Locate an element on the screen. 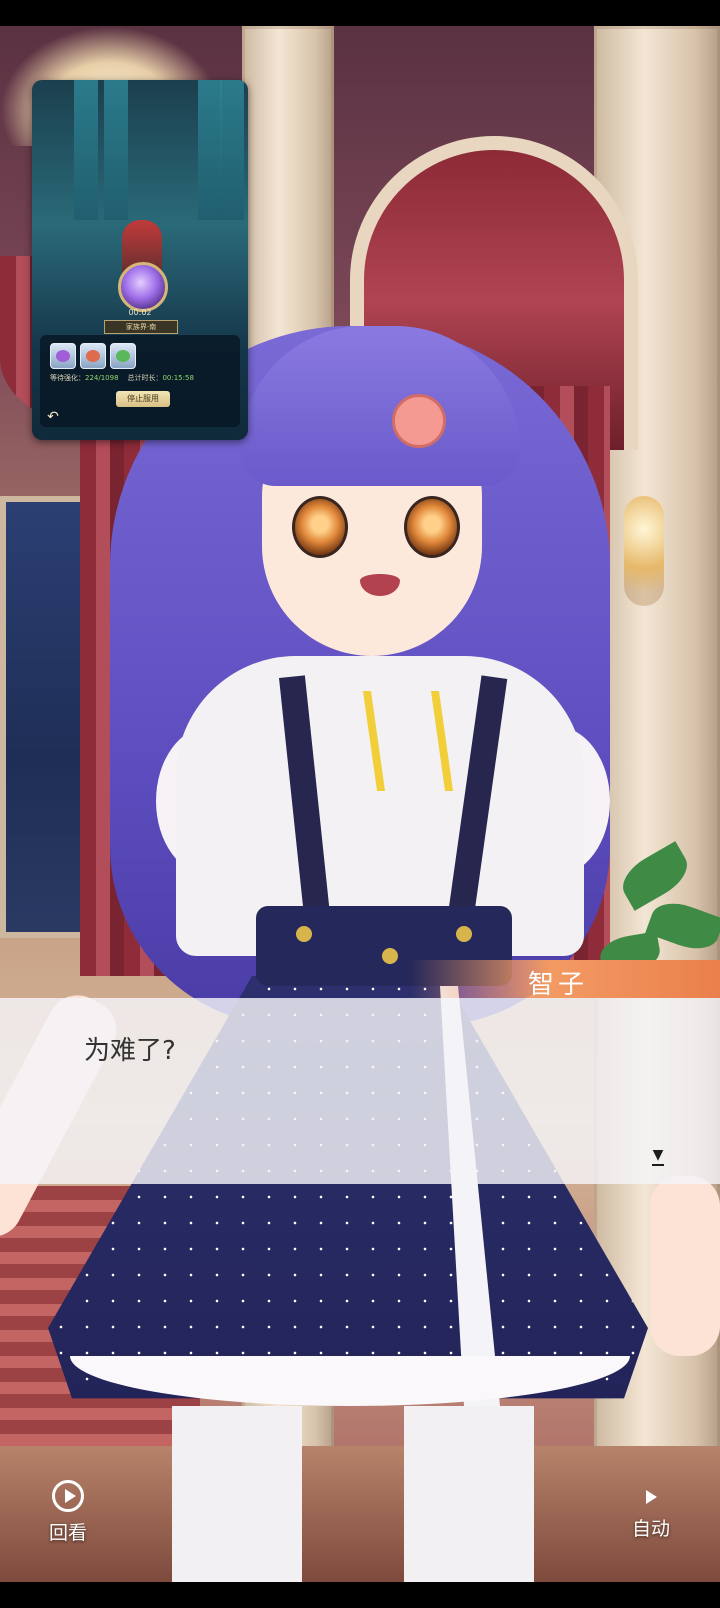 This screenshot has height=1608, width=720. status-bar is located at coordinates (360, 13).